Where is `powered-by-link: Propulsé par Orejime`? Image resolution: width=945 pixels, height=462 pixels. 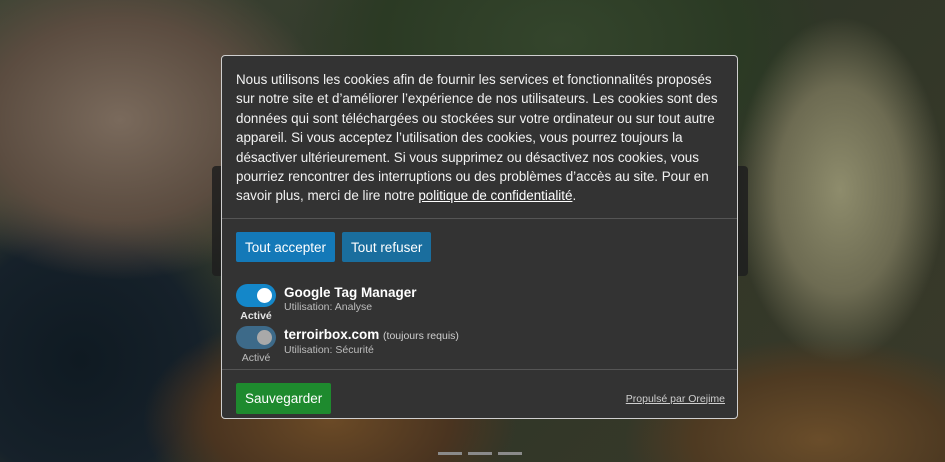
powered-by-link: Propulsé par Orejime is located at coordinates (675, 399).